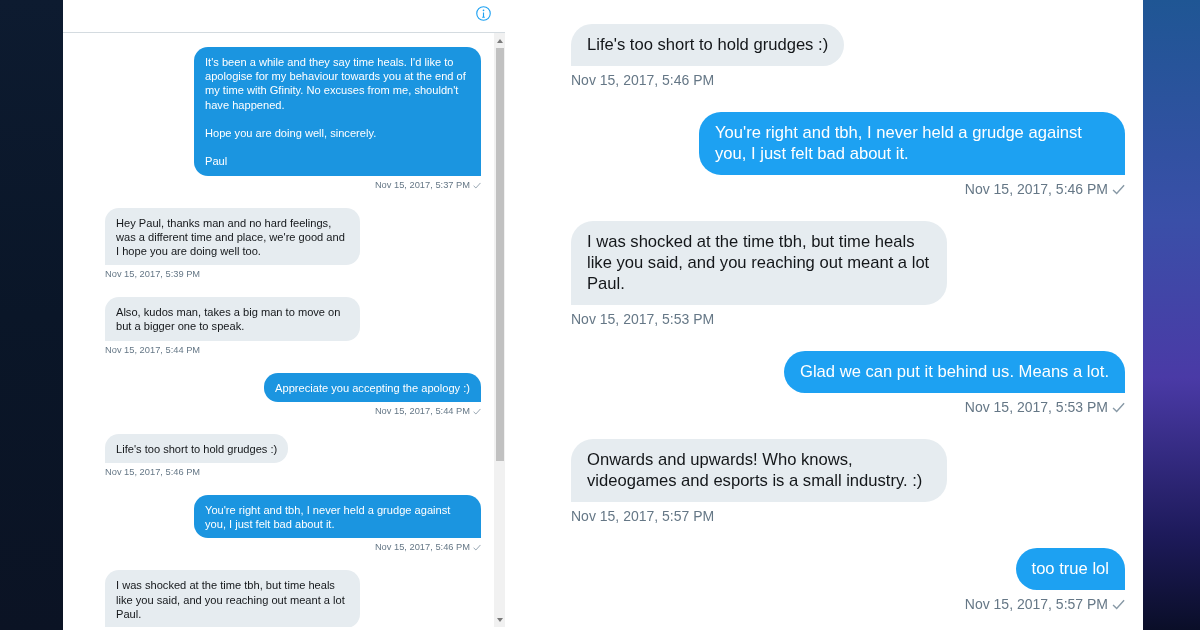 Image resolution: width=1200 pixels, height=630 pixels. I want to click on message-bubble: Also, kudos man, takes a big man to move on but a bigger one to speak., so click(232, 319).